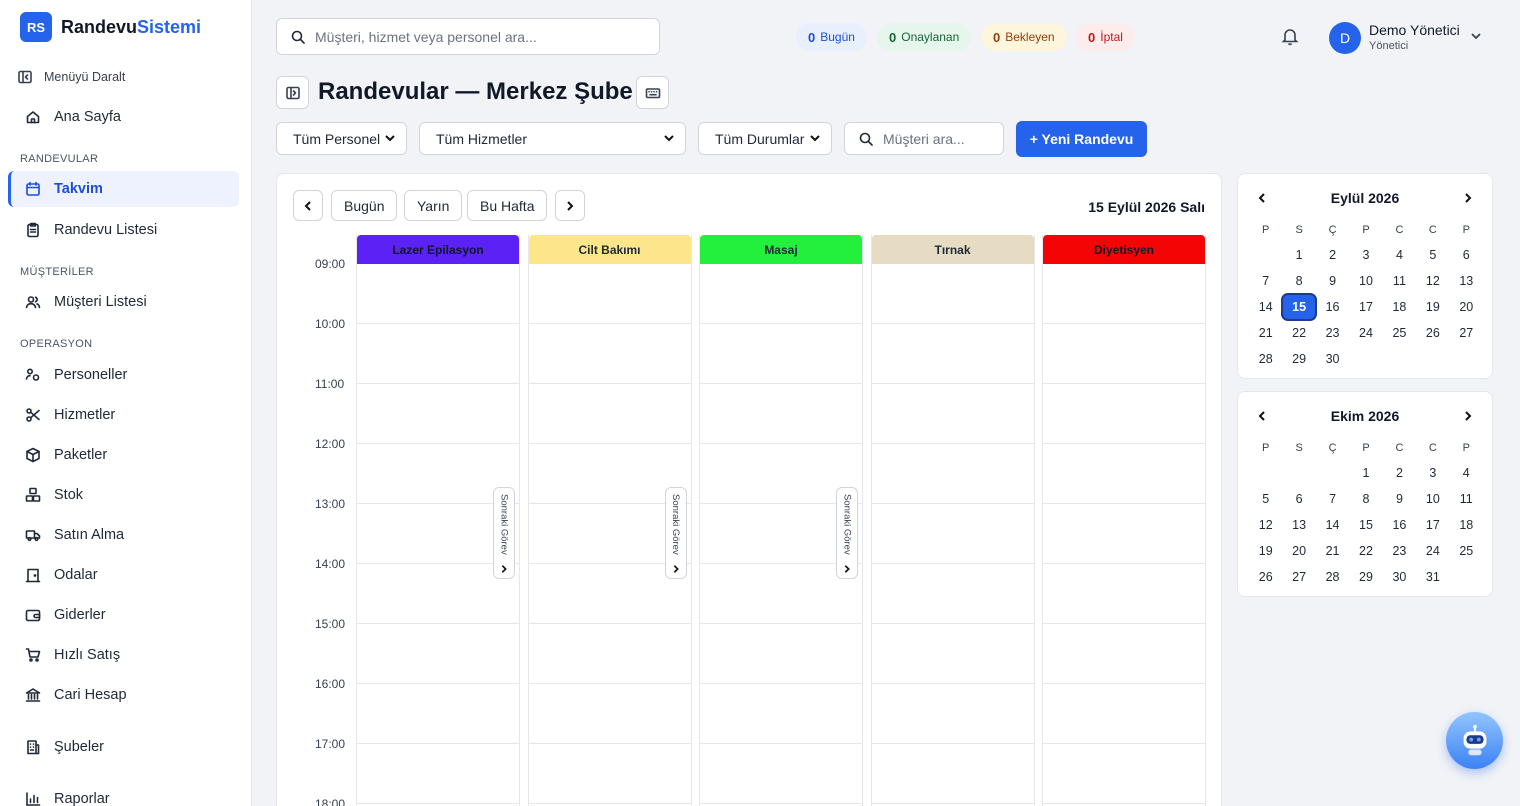 This screenshot has width=1520, height=806. I want to click on this-week-button: Bu Hafta, so click(507, 205).